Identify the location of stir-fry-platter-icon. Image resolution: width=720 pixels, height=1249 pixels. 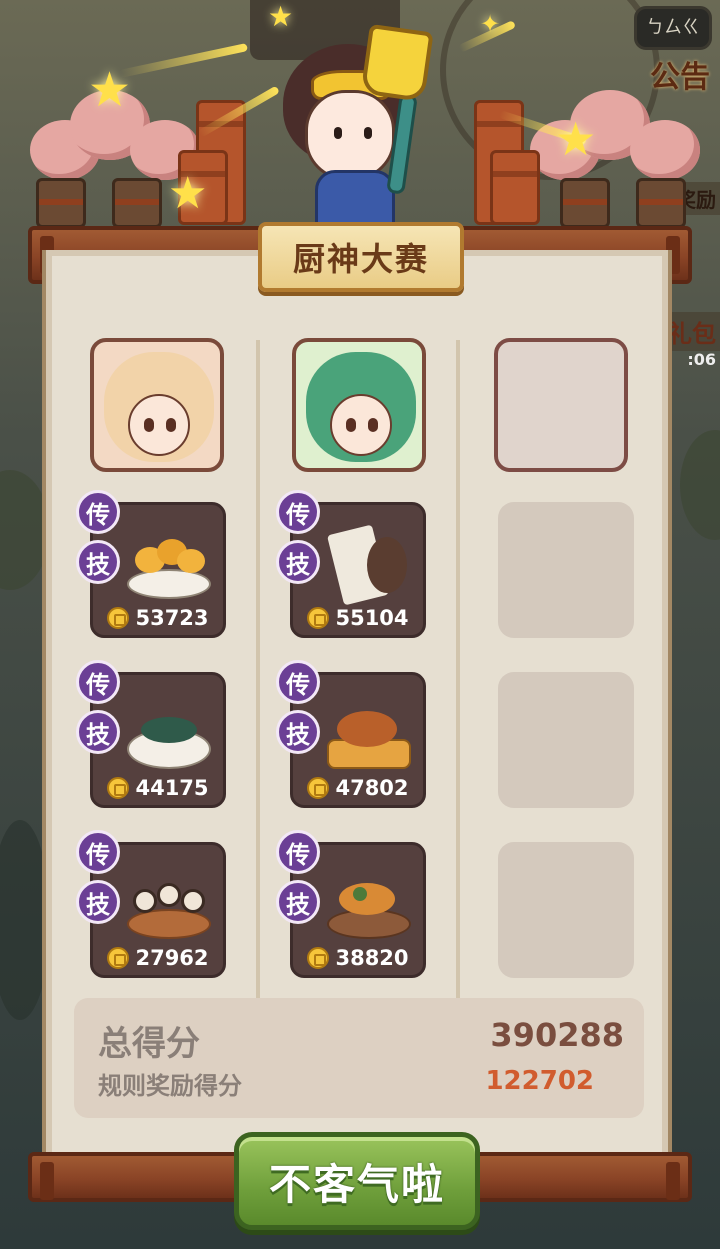
(369, 906).